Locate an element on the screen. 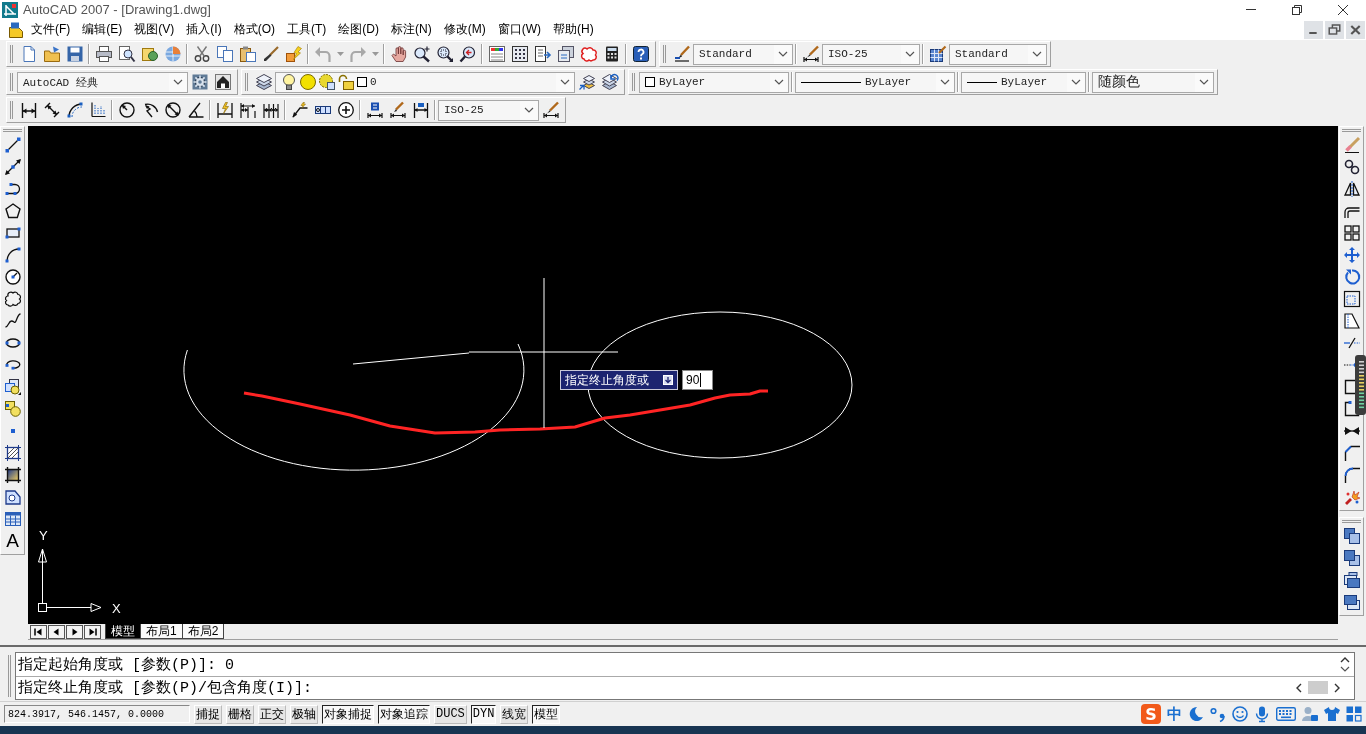  pentagon-icon is located at coordinates (12, 211).